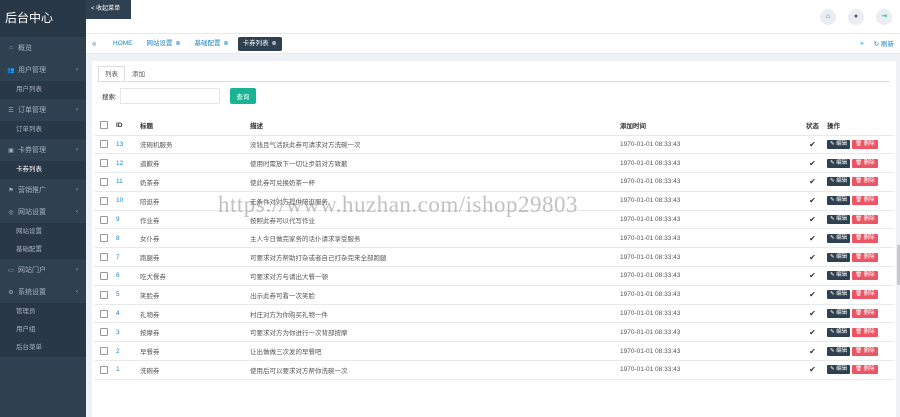 Image resolution: width=900 pixels, height=417 pixels. I want to click on tabs-divider, so click(494, 81).